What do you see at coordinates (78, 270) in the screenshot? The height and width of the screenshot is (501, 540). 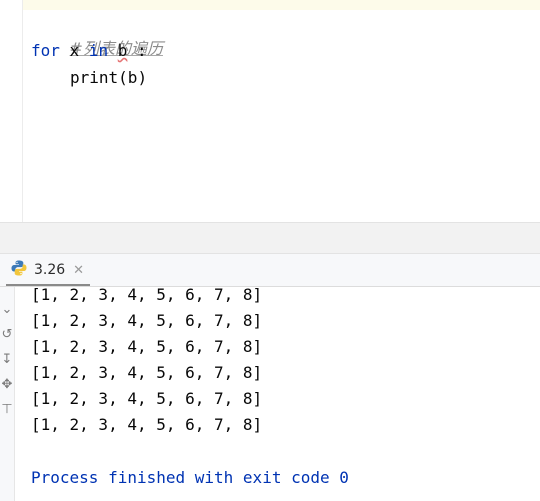 I see `close-icon: ✕` at bounding box center [78, 270].